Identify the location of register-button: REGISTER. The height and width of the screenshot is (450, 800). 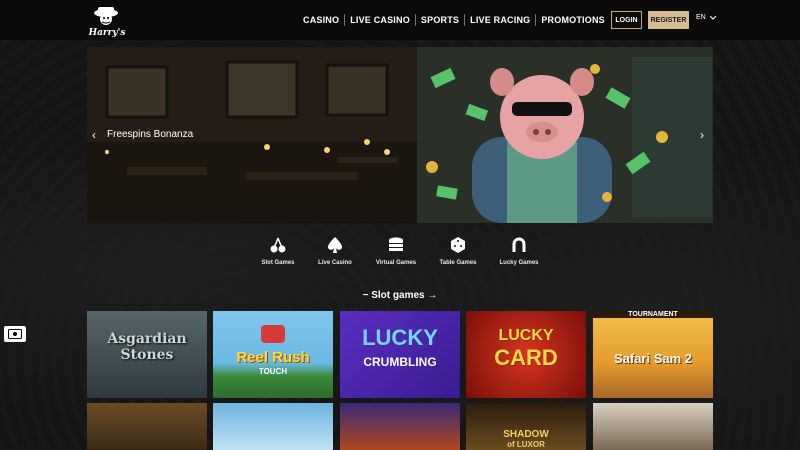
(668, 20).